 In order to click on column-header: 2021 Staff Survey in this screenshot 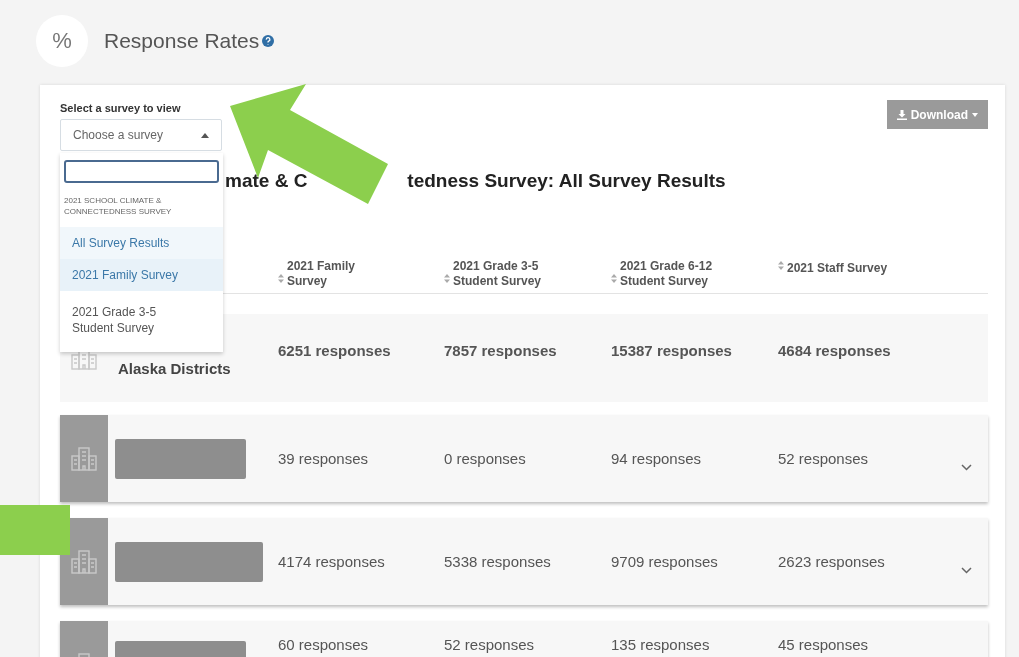, I will do `click(837, 268)`.